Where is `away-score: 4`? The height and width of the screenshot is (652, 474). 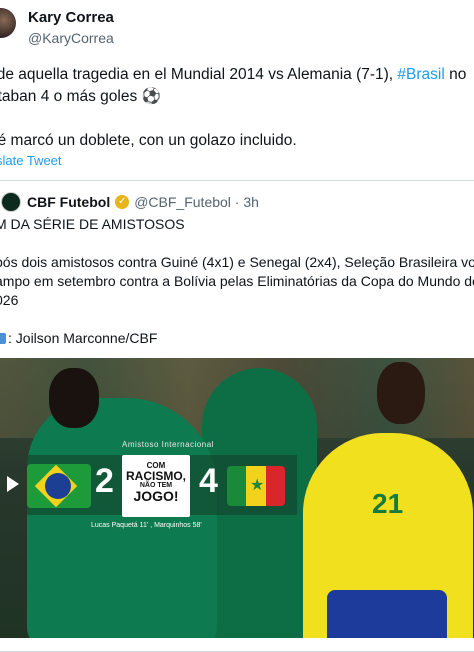 away-score: 4 is located at coordinates (208, 481).